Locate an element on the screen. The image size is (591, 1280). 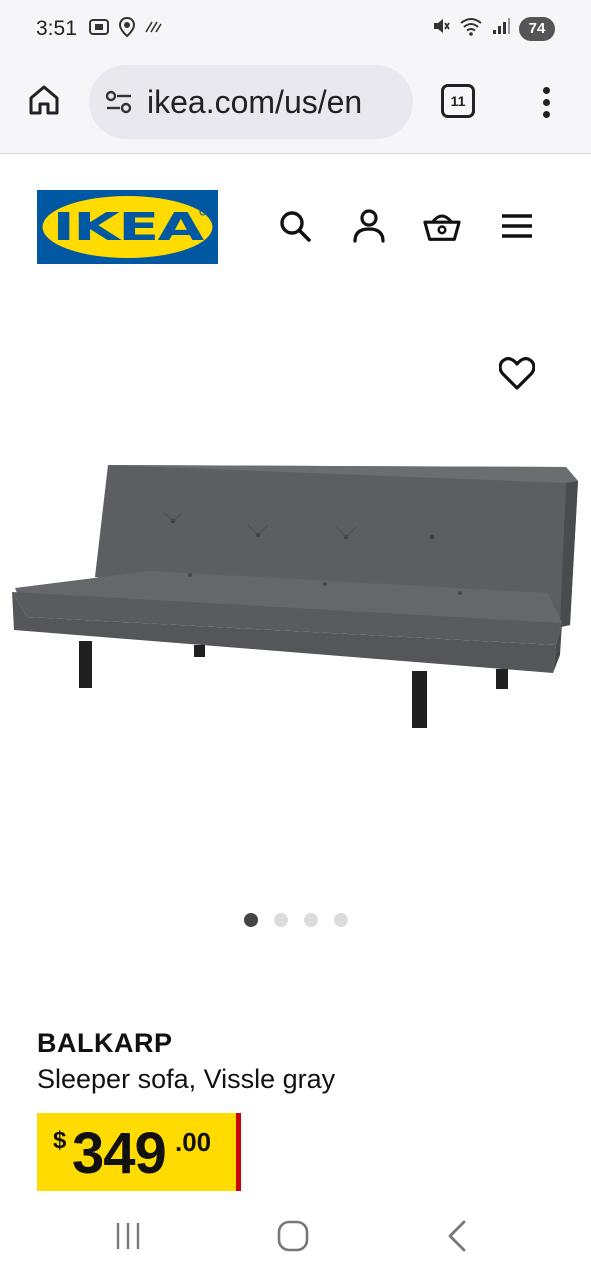
heart-icon is located at coordinates (517, 373).